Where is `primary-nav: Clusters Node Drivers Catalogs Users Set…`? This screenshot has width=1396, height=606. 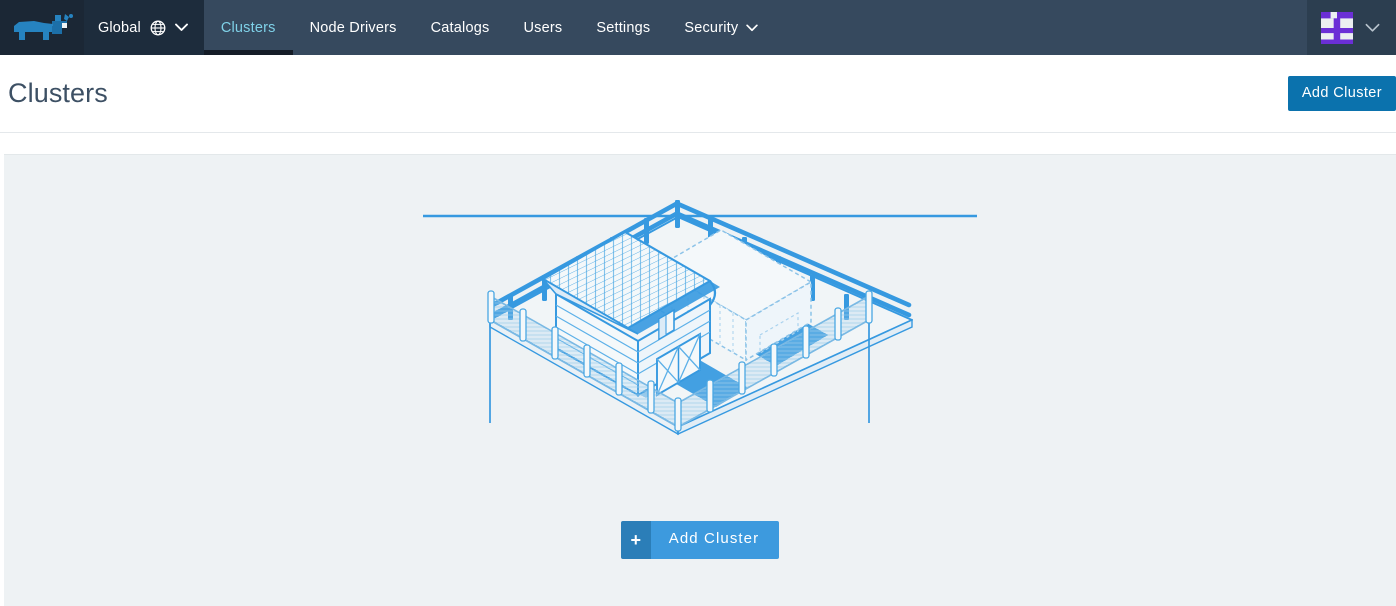
primary-nav: Clusters Node Drivers Catalogs Users Set… is located at coordinates (755, 27).